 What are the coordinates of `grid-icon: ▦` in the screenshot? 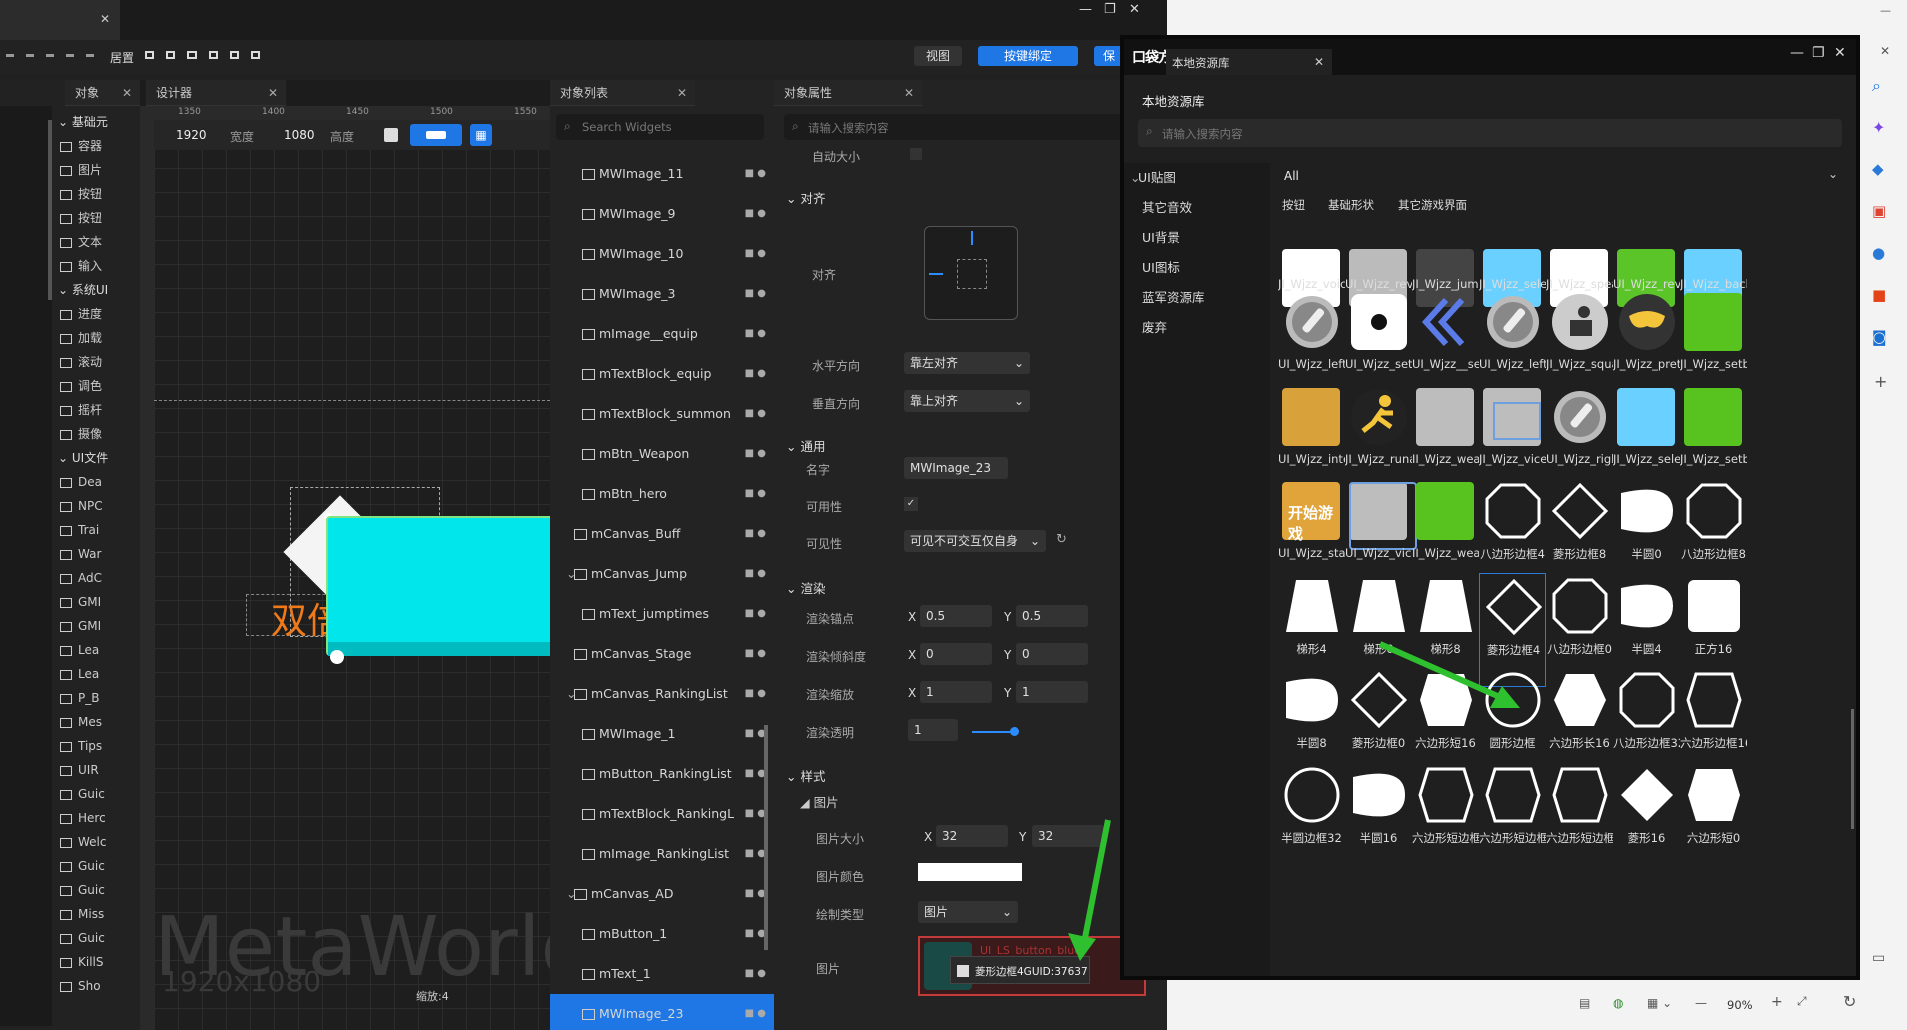 It's located at (481, 135).